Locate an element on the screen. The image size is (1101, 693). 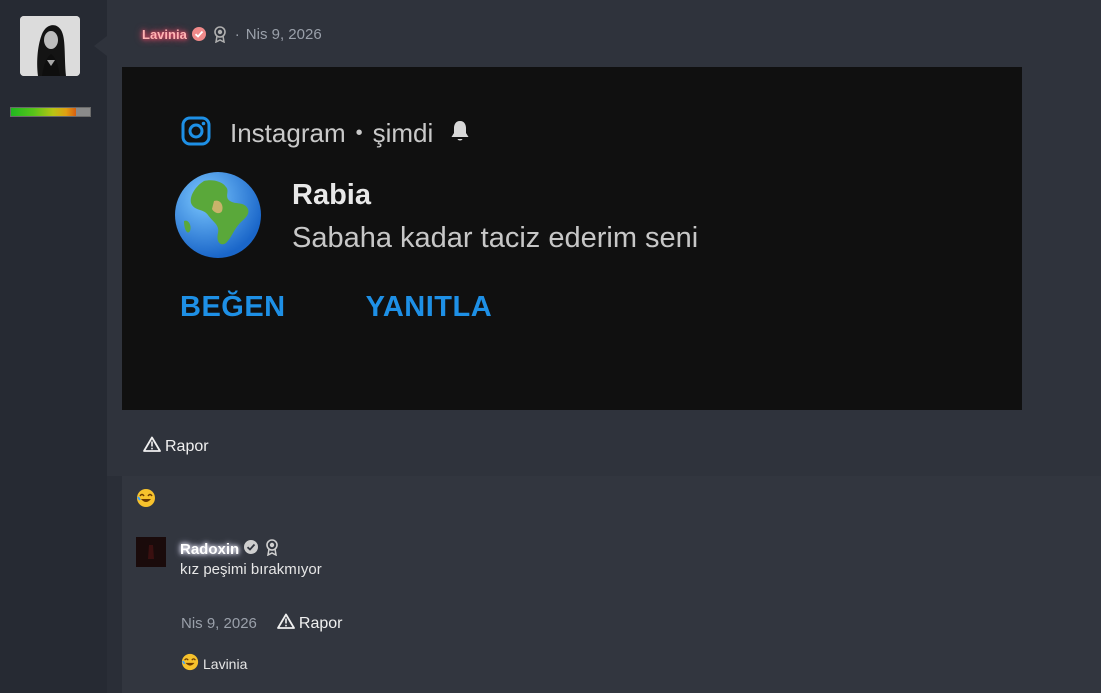
bell-icon is located at coordinates (460, 133).